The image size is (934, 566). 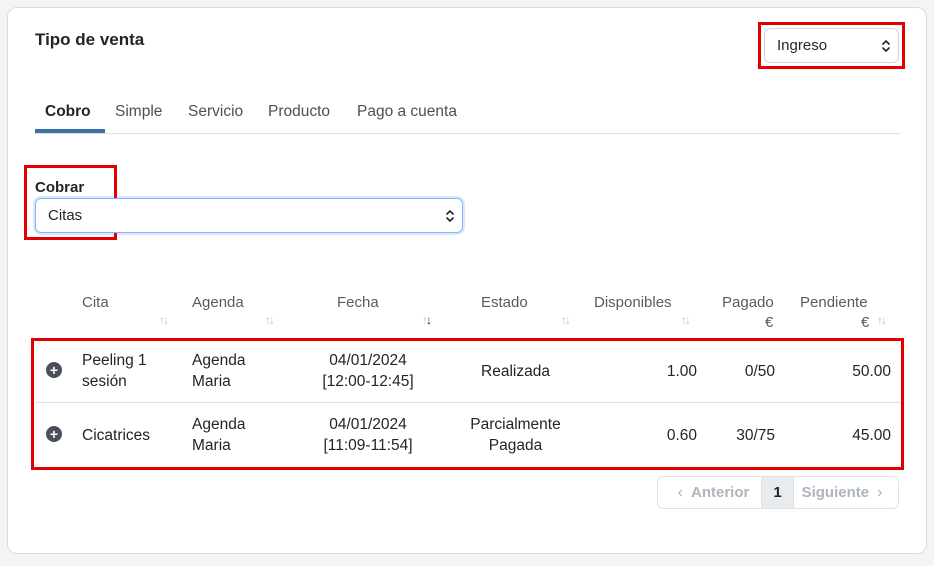 I want to click on sort-desc-icon: ↑↓, so click(x=427, y=320).